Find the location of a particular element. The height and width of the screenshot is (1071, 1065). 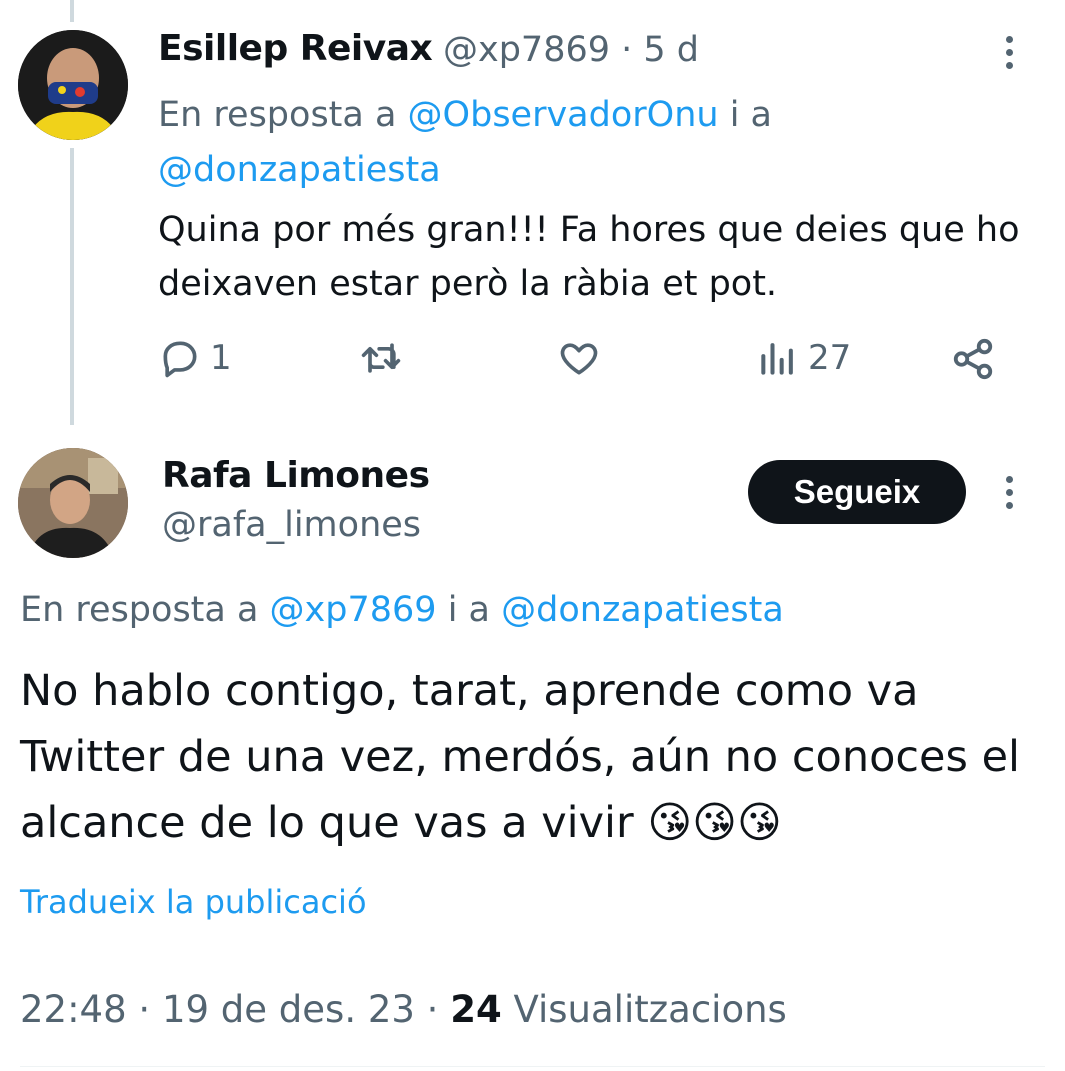

mention-link: @xp7869 is located at coordinates (353, 610).